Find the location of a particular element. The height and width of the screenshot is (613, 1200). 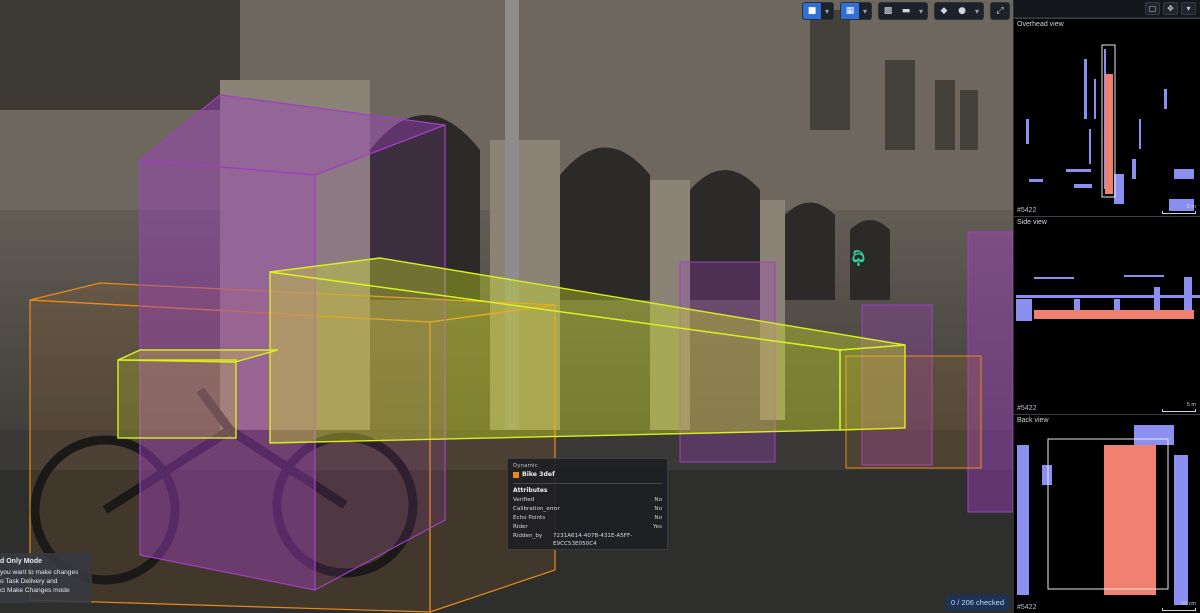

video-icon: ▬ is located at coordinates (906, 11).